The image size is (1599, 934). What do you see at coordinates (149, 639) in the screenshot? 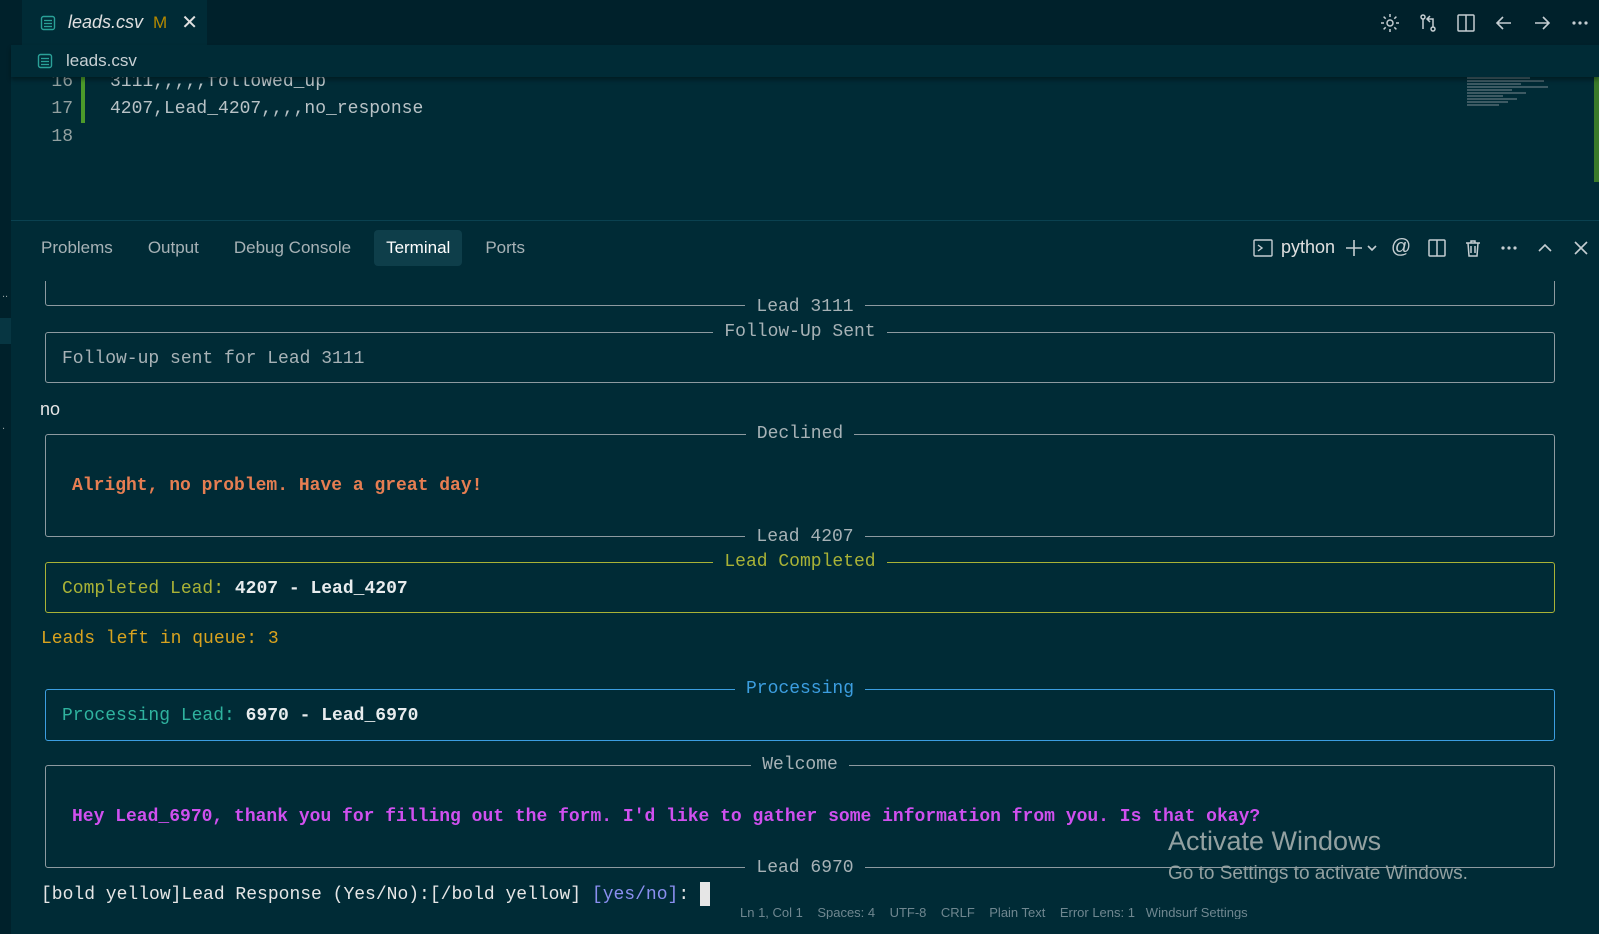
I see `queue-label: Leads left in queue:` at bounding box center [149, 639].